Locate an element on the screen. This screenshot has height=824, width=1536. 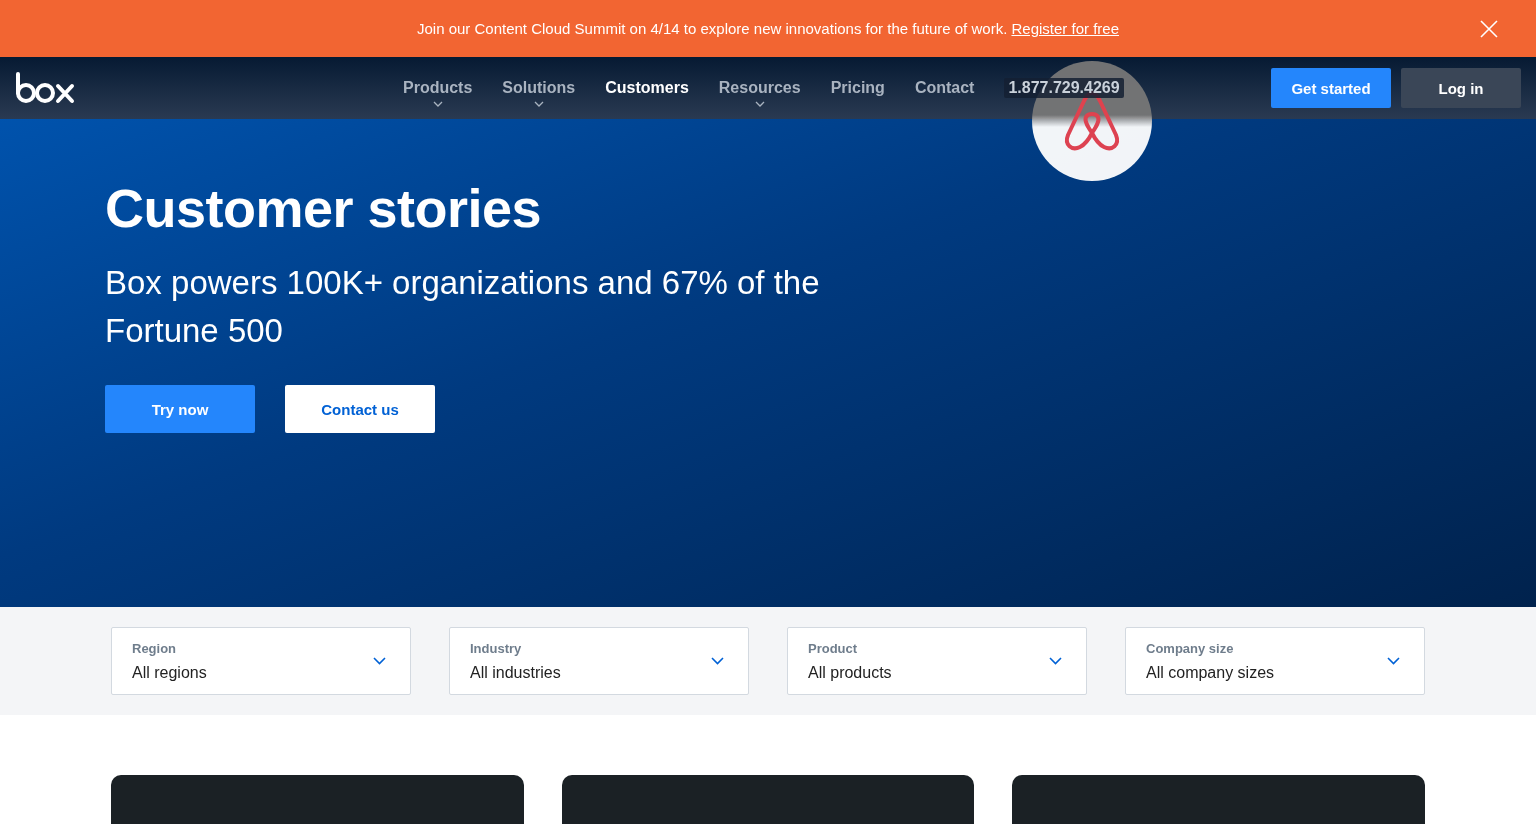
filter-value: All products is located at coordinates (850, 672).